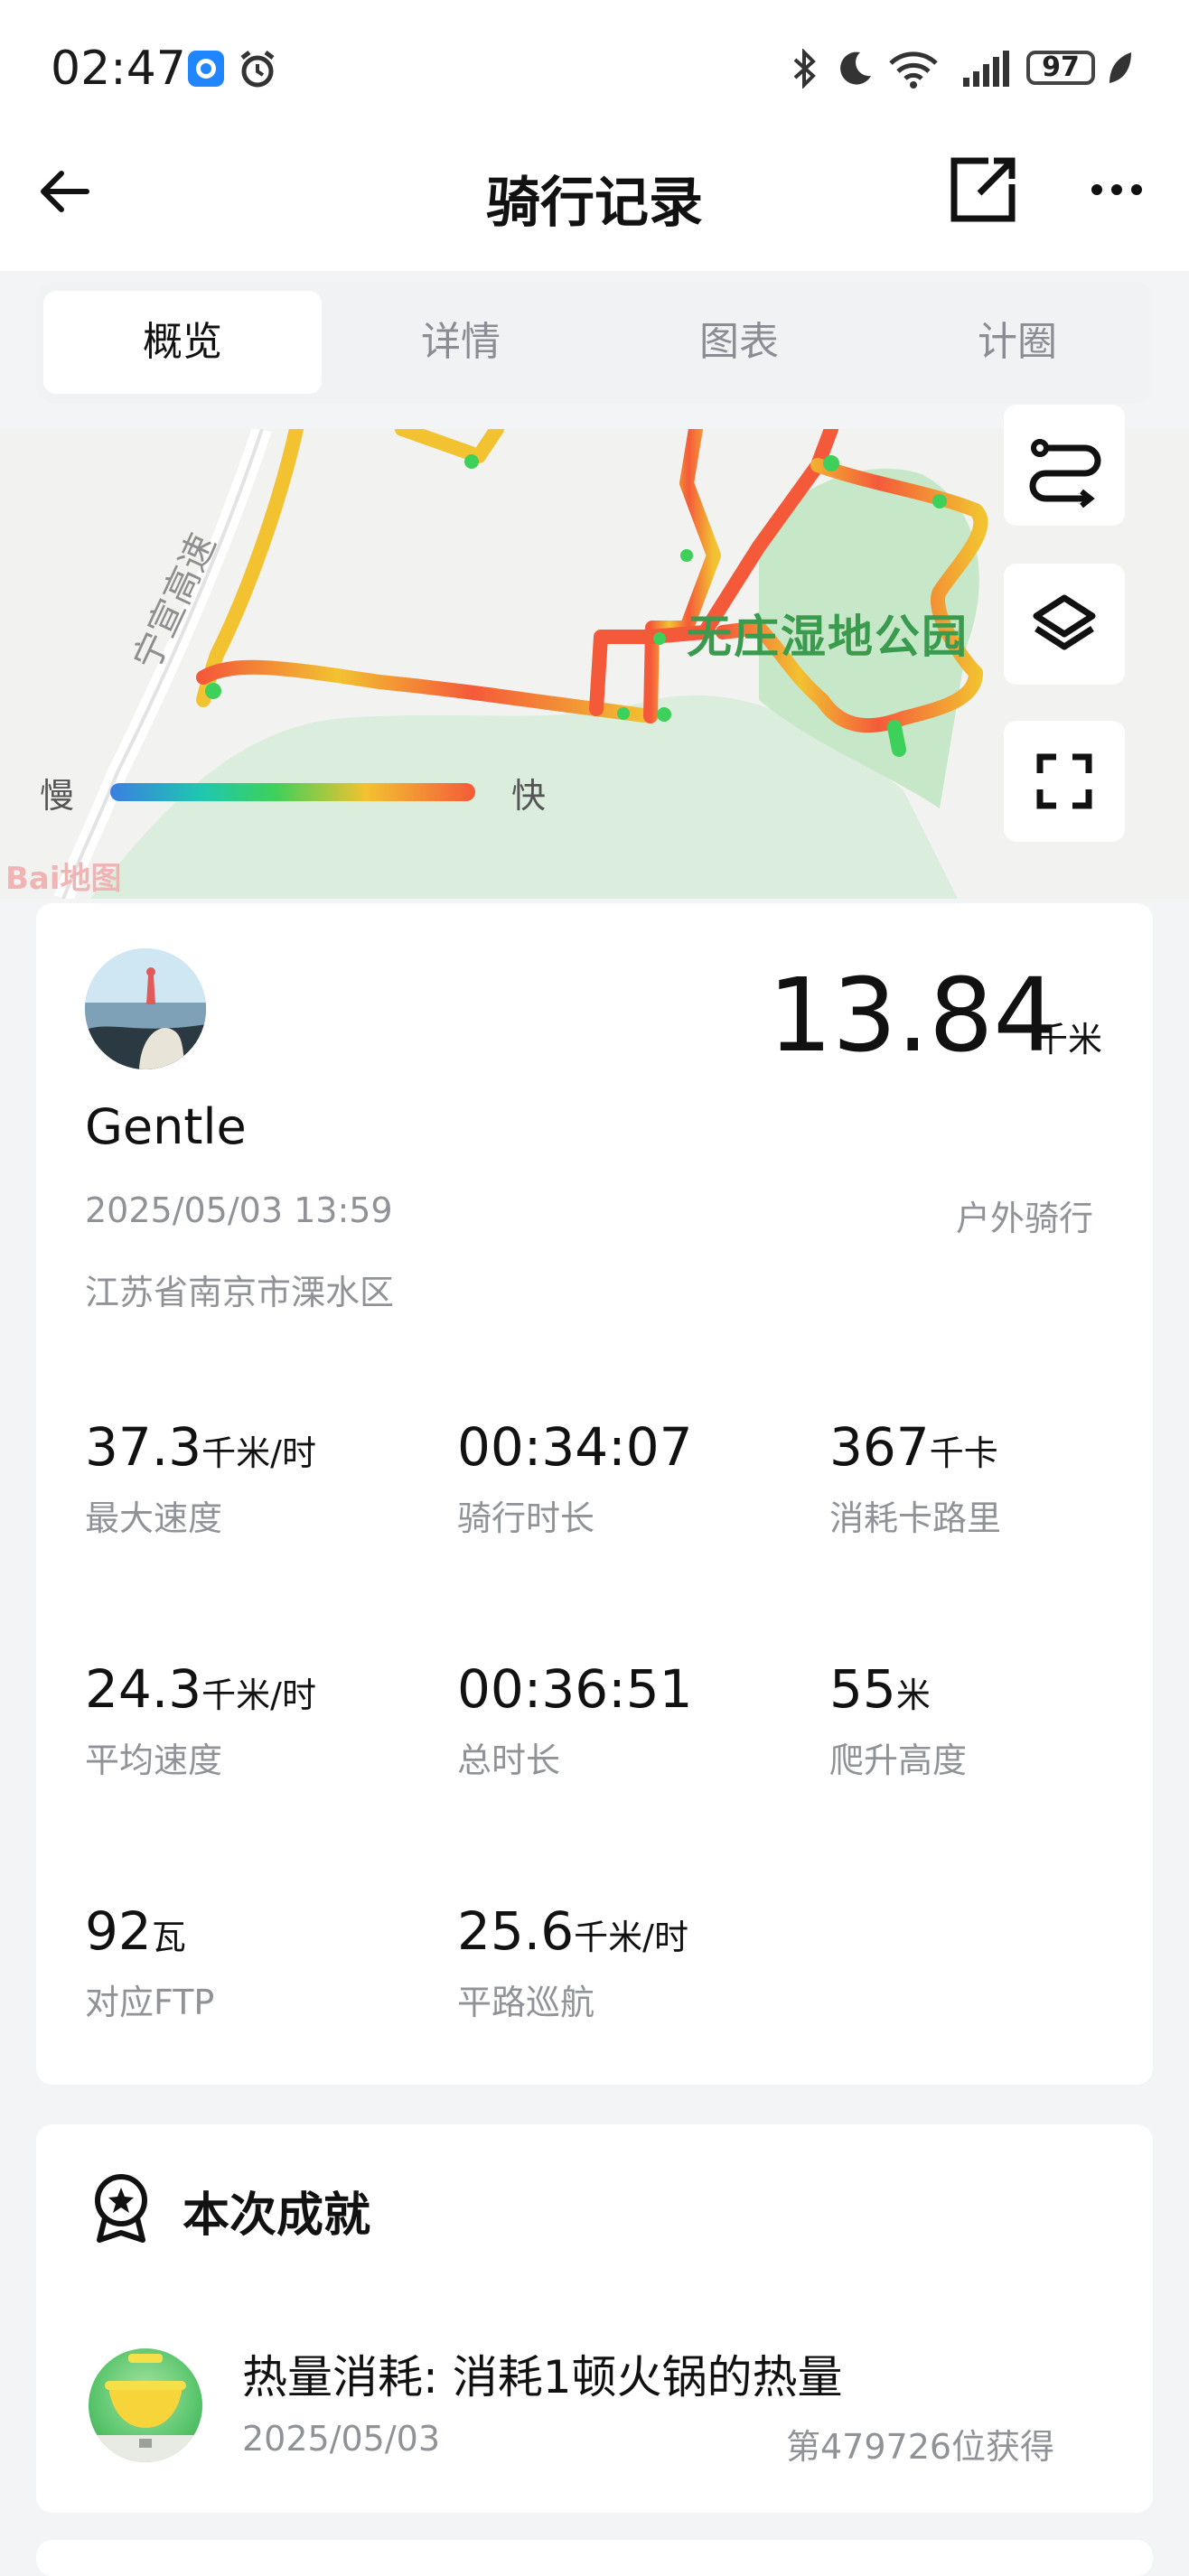 The height and width of the screenshot is (2576, 1189). What do you see at coordinates (986, 70) in the screenshot?
I see `cellular-signal-icon` at bounding box center [986, 70].